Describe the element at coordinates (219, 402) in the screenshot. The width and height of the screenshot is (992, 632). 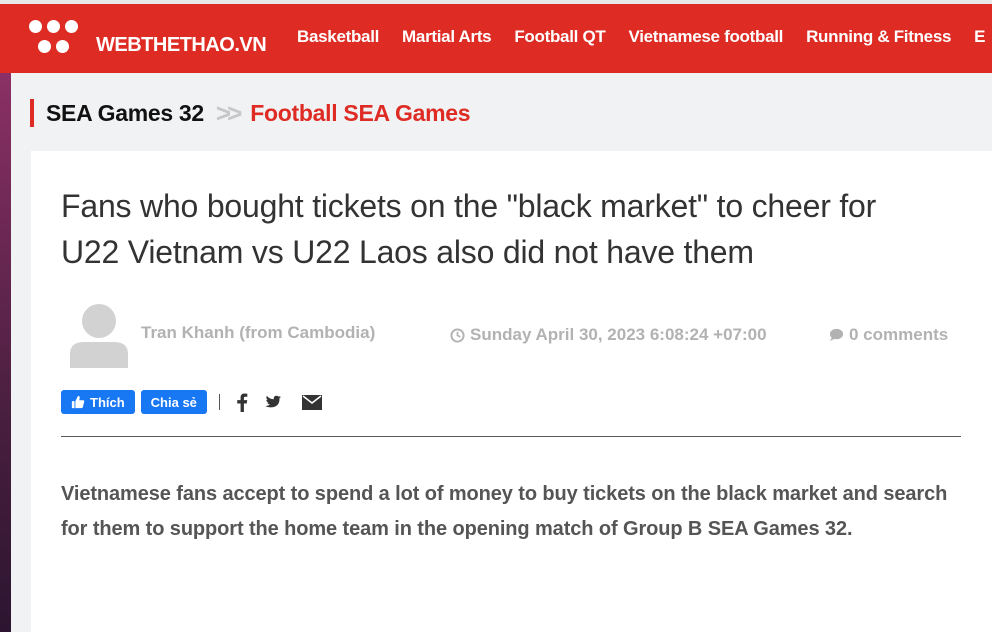
I see `share-divider` at that location.